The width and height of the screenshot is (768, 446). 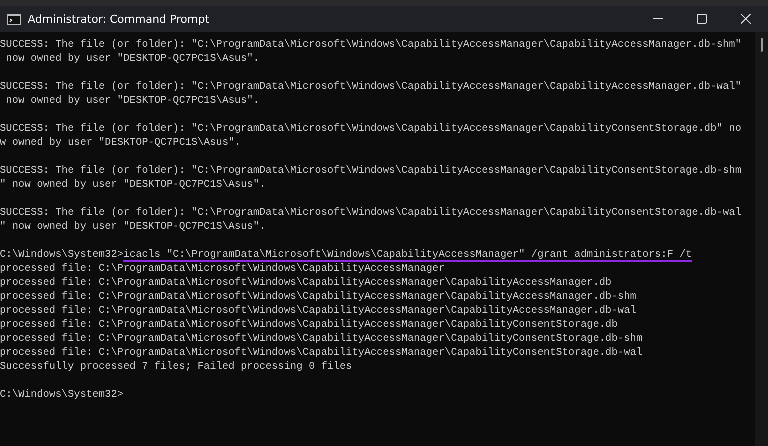 I want to click on scrollbar, so click(x=761, y=239).